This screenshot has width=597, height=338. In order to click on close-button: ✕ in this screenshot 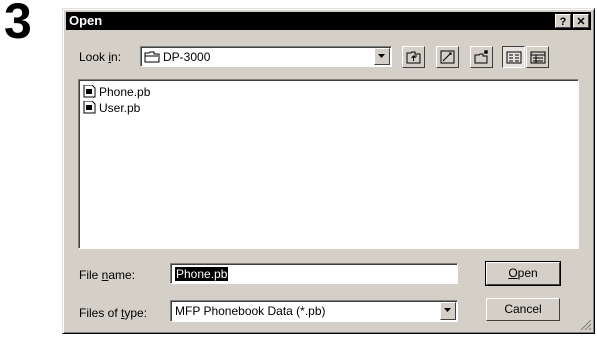, I will do `click(581, 21)`.